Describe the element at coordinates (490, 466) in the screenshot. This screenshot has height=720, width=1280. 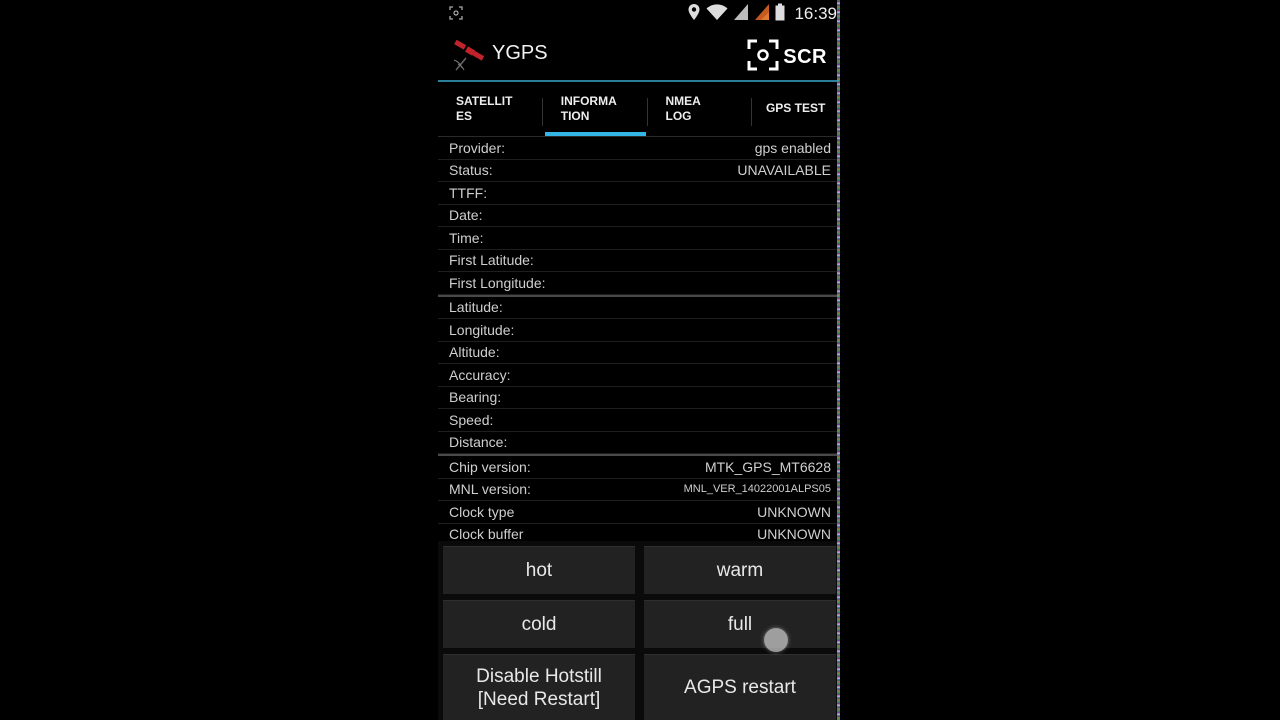
I see `row-label: Chip version:` at that location.